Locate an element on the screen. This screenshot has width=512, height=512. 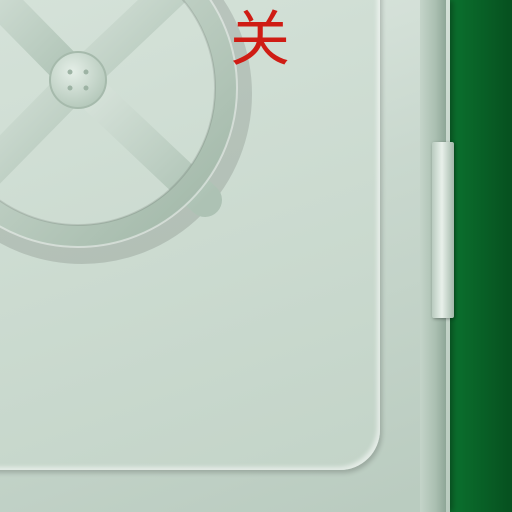
status-label: 关 is located at coordinates (260, 40).